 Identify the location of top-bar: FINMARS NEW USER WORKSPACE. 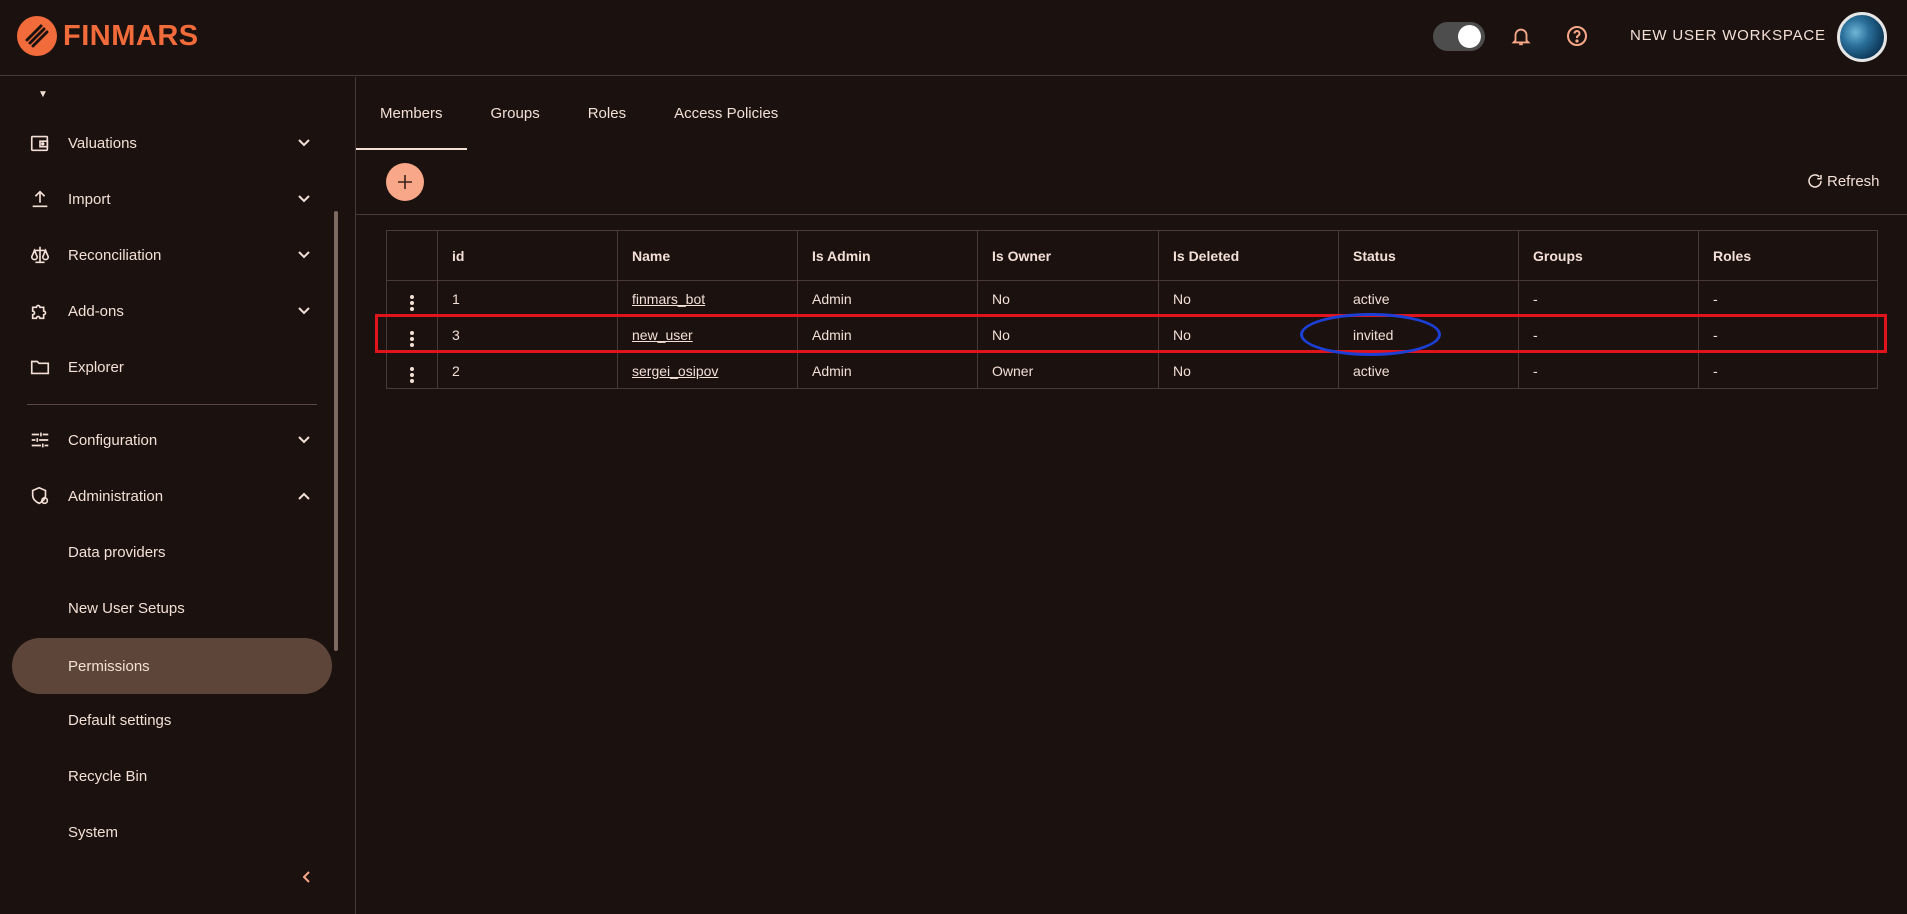
(953, 38).